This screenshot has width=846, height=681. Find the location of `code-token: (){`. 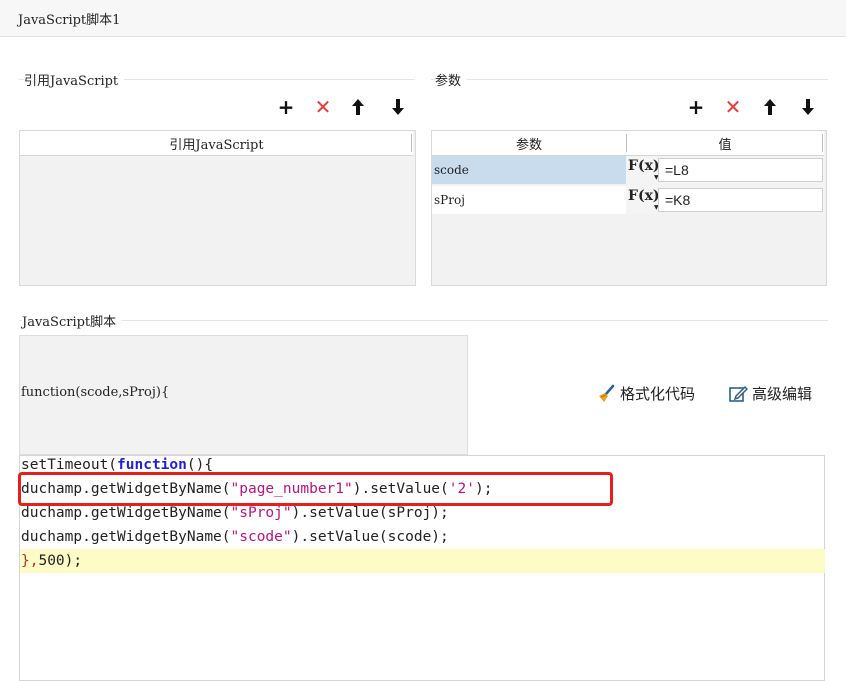

code-token: (){ is located at coordinates (200, 465).